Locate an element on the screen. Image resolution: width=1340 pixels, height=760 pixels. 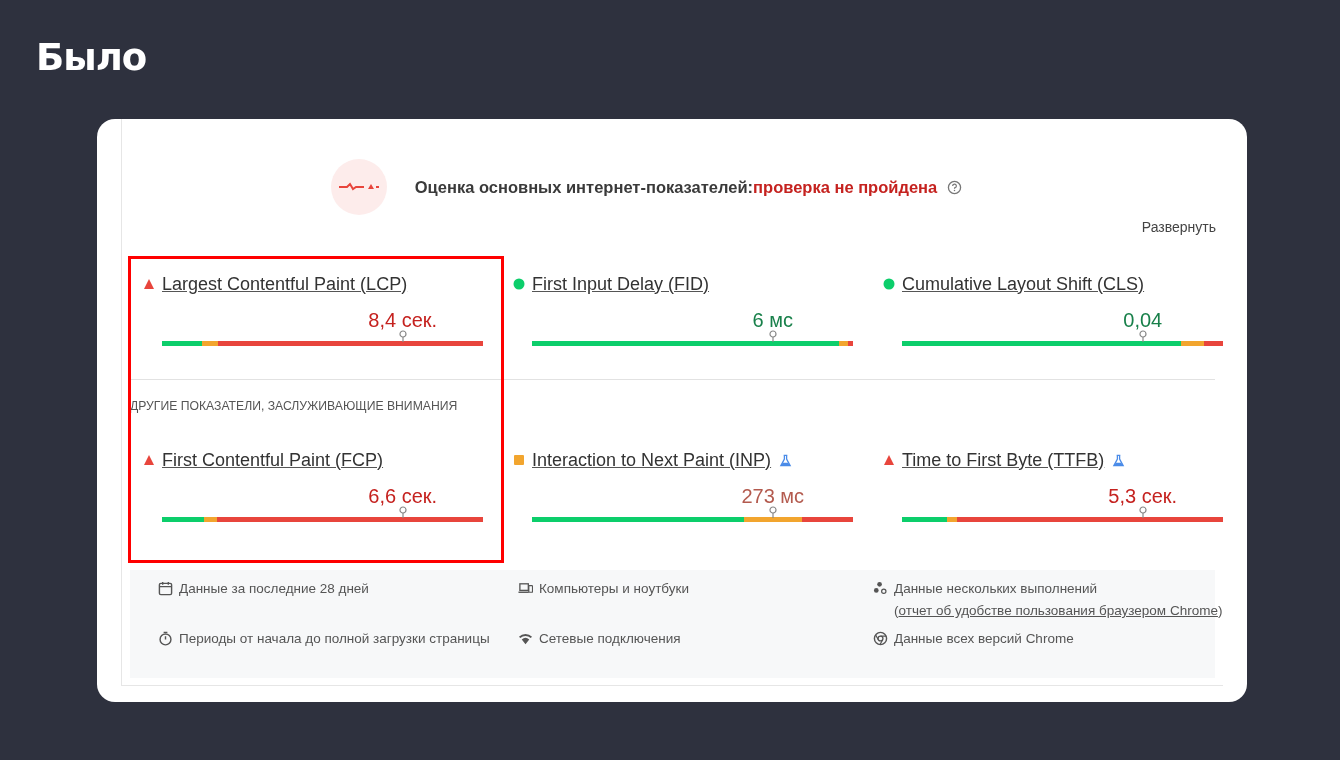
slide-title: Было is located at coordinates (92, 58).